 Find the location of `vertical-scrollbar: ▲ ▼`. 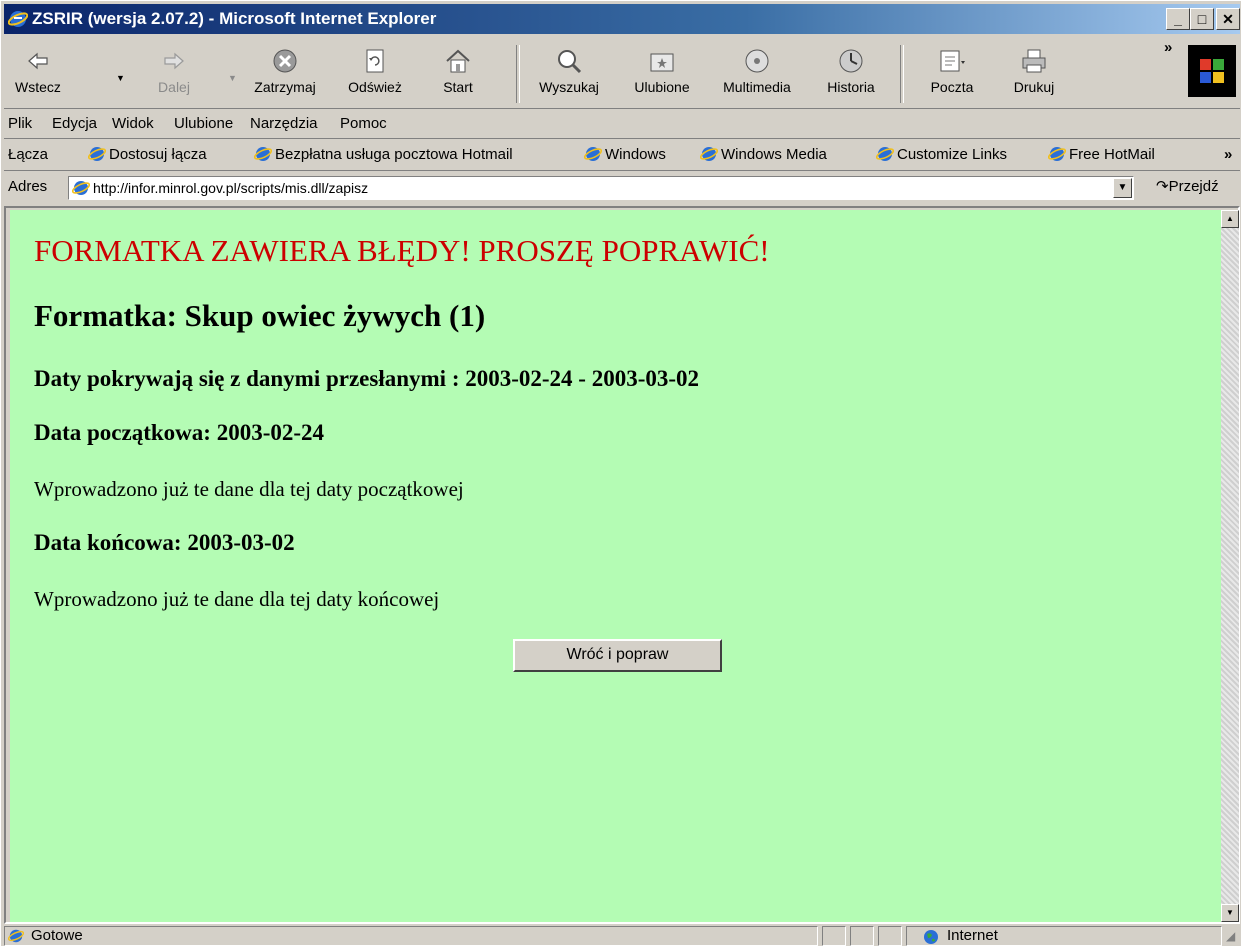

vertical-scrollbar: ▲ ▼ is located at coordinates (1230, 566).